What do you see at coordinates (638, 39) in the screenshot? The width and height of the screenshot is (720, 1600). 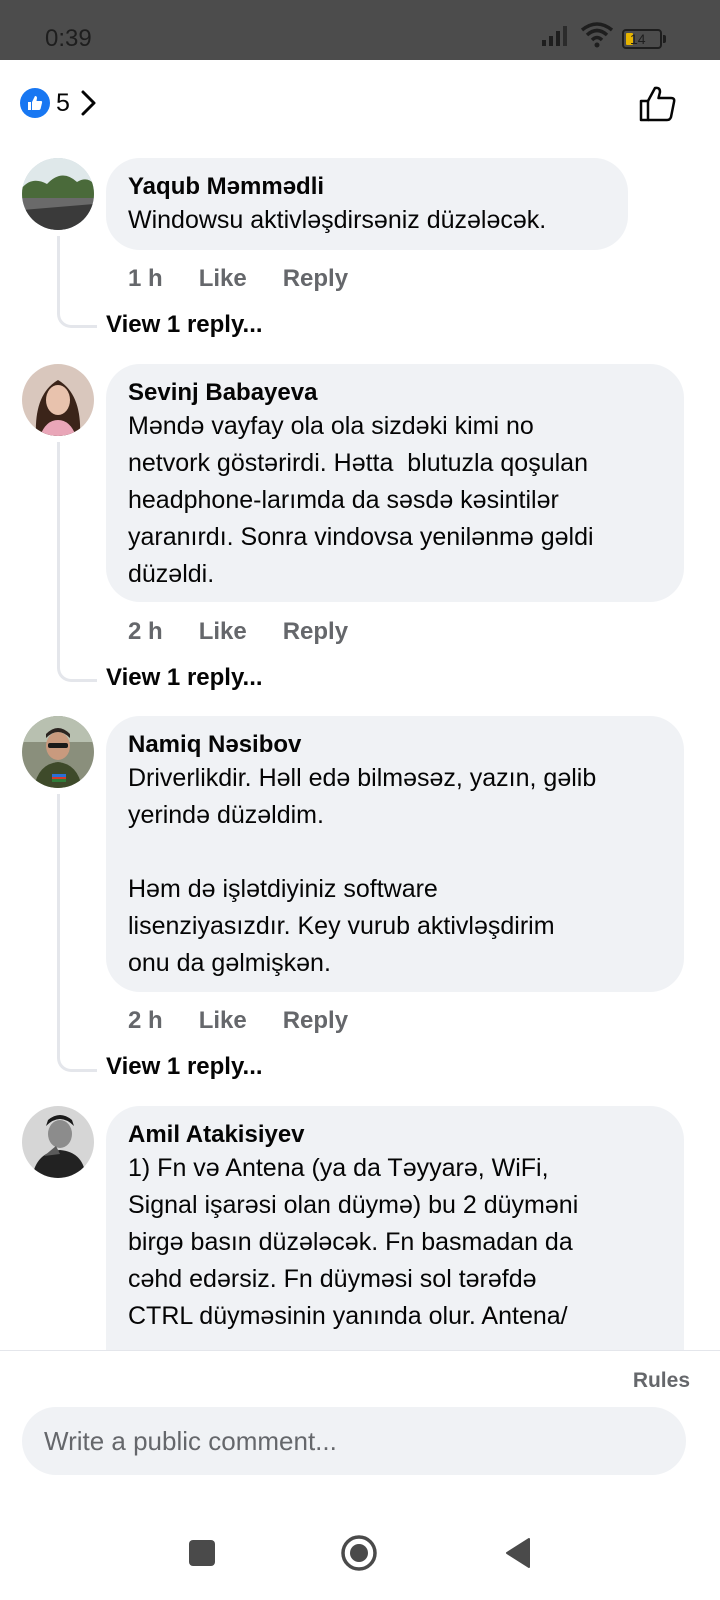 I see `battery-level: 14` at bounding box center [638, 39].